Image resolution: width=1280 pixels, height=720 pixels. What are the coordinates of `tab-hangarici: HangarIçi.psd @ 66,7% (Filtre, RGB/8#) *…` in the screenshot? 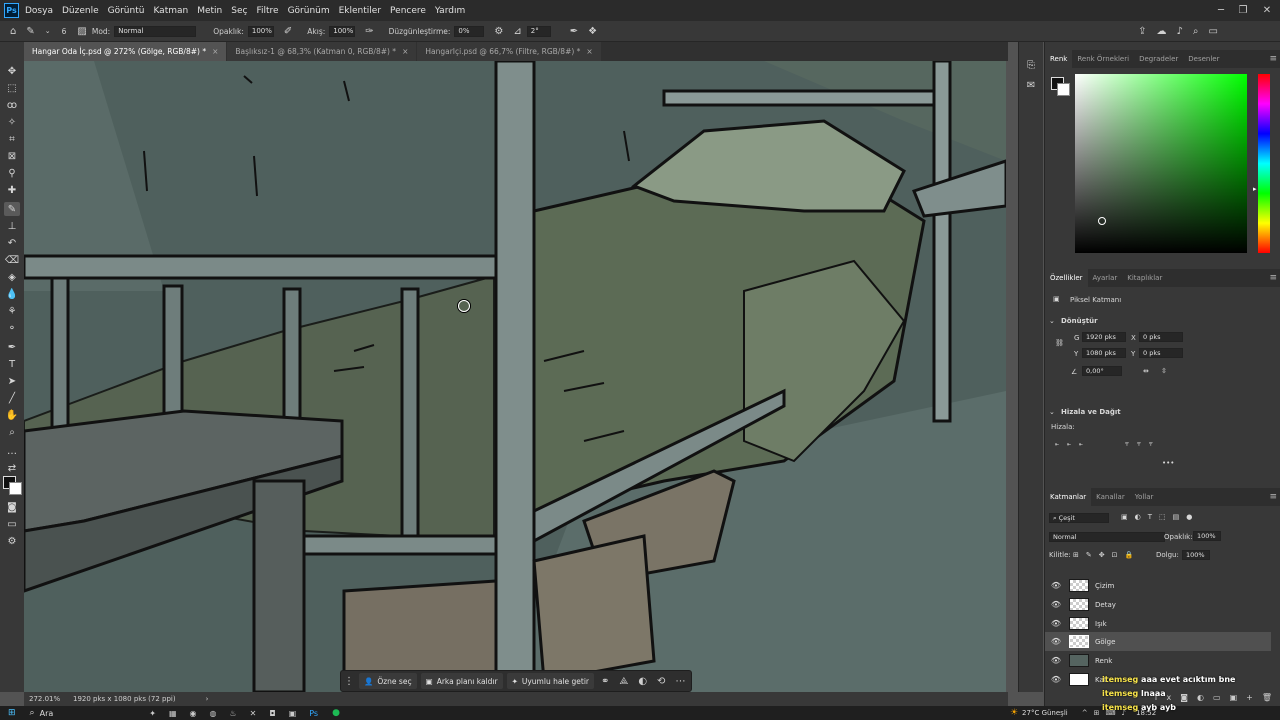 It's located at (509, 51).